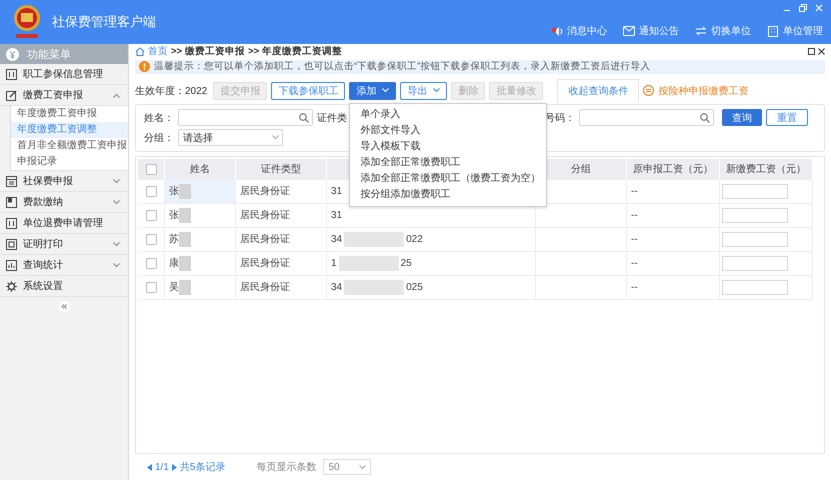 The width and height of the screenshot is (831, 480). I want to click on app-title: 社保费管理客户端, so click(104, 22).